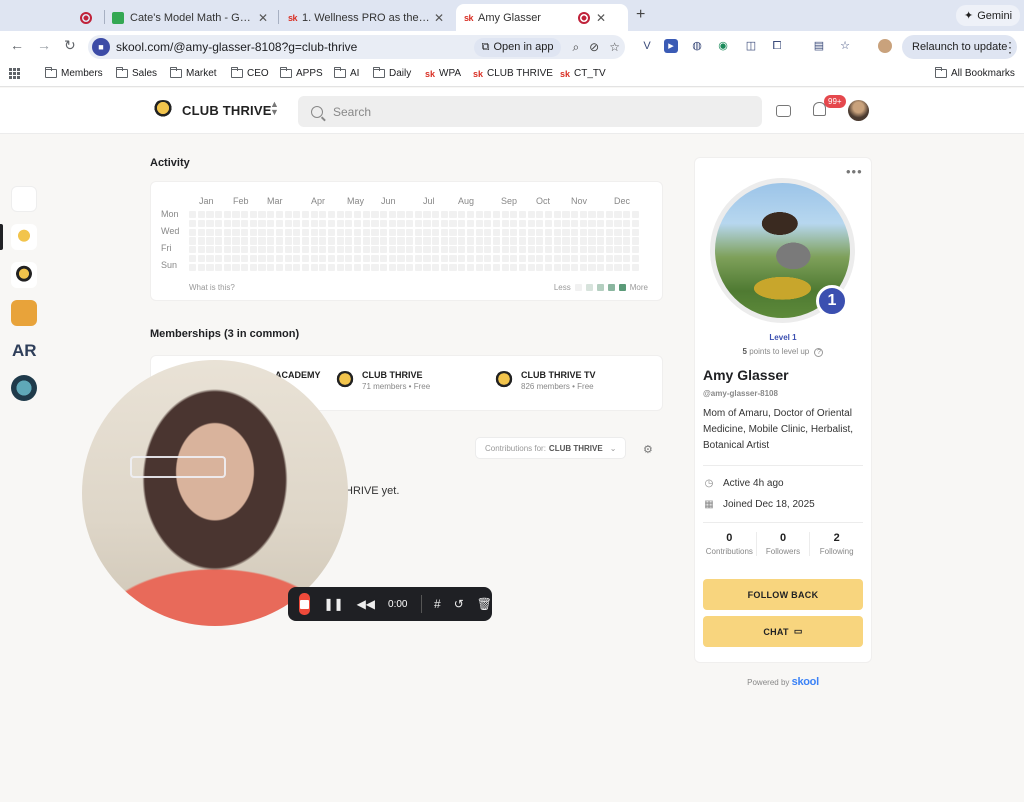 This screenshot has height=802, width=1024. I want to click on powered-by-skool: Powered by skool, so click(783, 682).